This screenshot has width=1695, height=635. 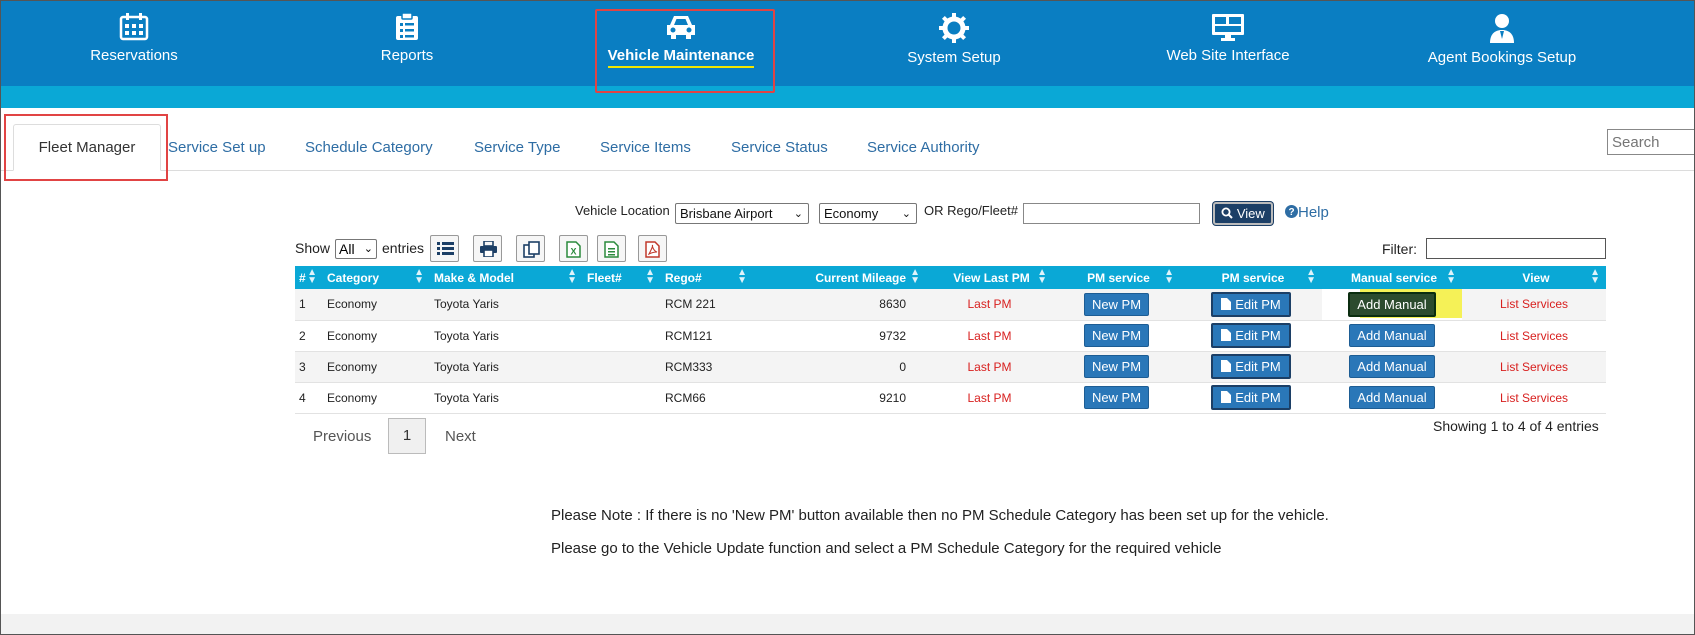 I want to click on entries-select: All ⌄, so click(x=356, y=249).